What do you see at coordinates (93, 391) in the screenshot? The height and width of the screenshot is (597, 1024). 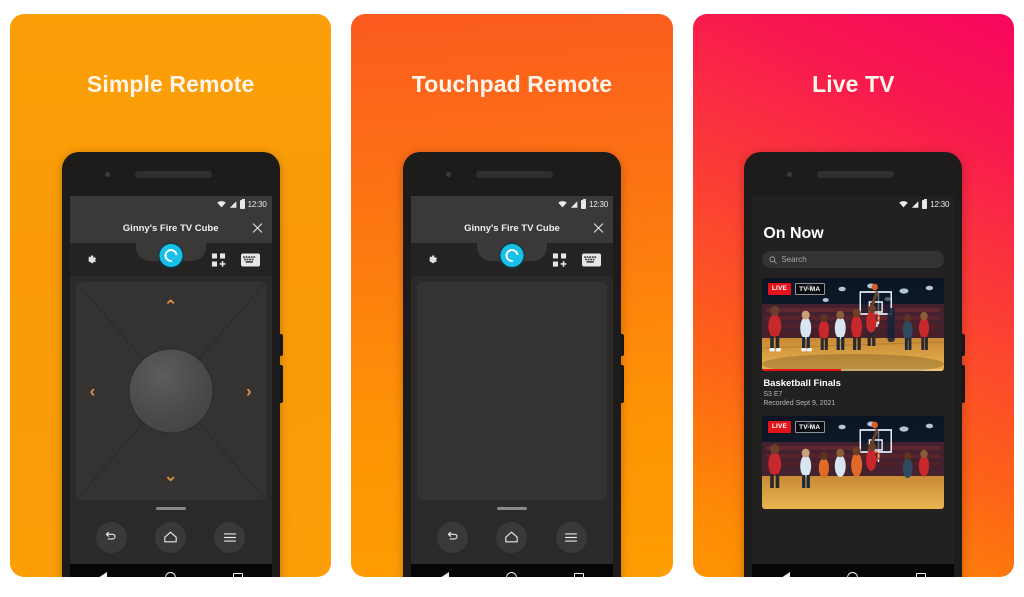 I see `dpad-left-arrow: ‹` at bounding box center [93, 391].